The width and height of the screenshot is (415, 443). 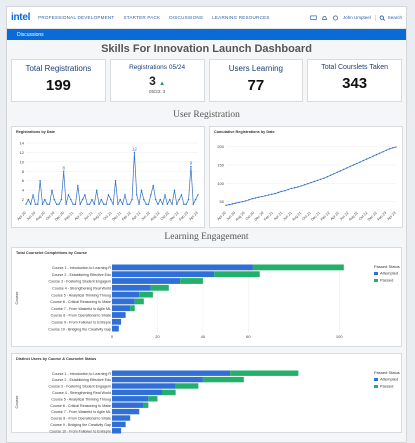 I want to click on legend-swatch, so click(x=376, y=386).